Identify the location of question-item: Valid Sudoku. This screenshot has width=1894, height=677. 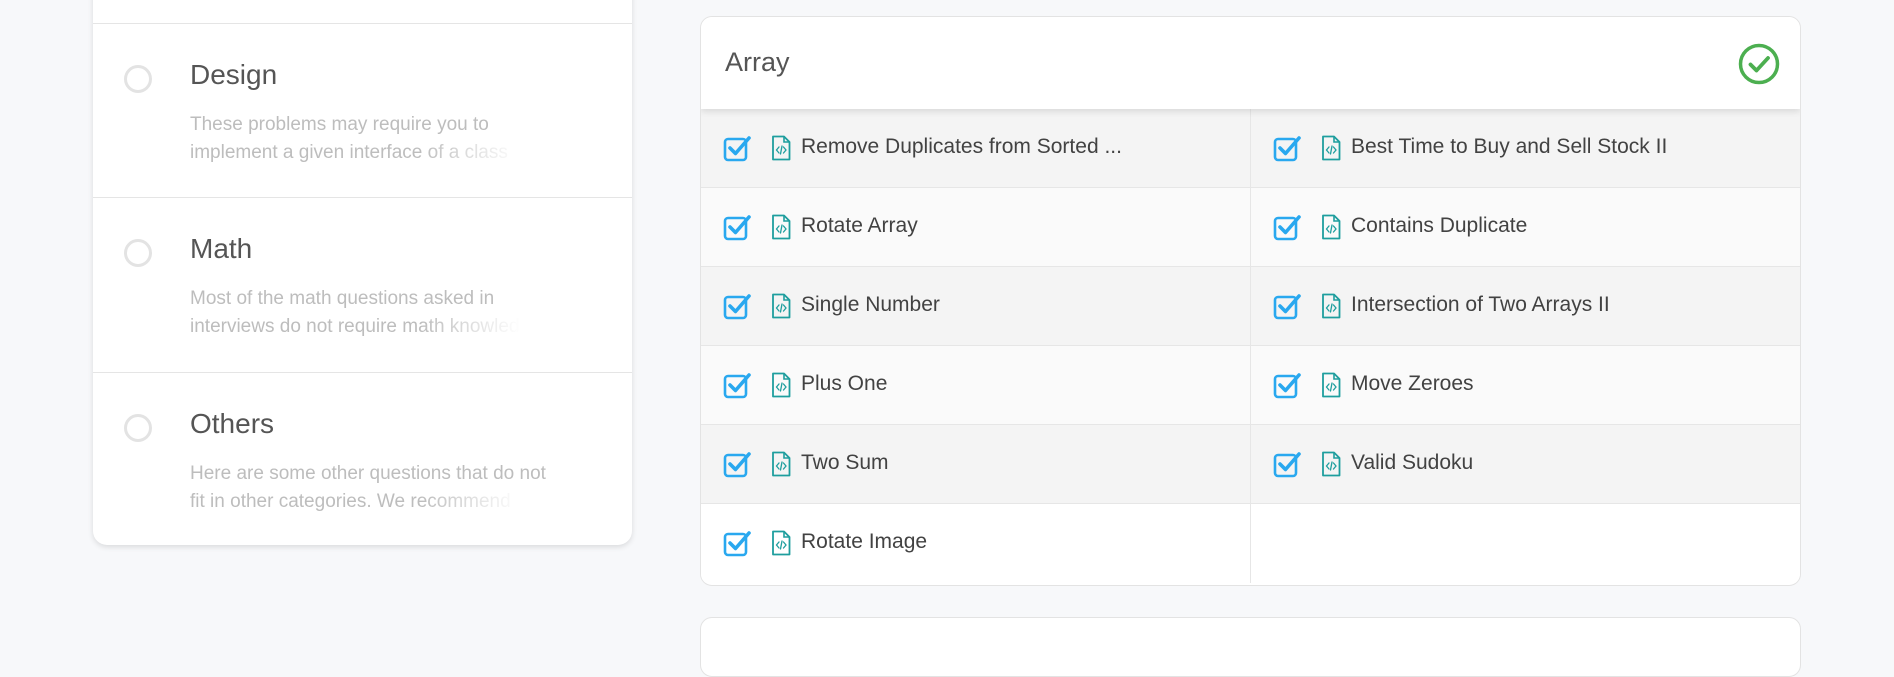
(1525, 464).